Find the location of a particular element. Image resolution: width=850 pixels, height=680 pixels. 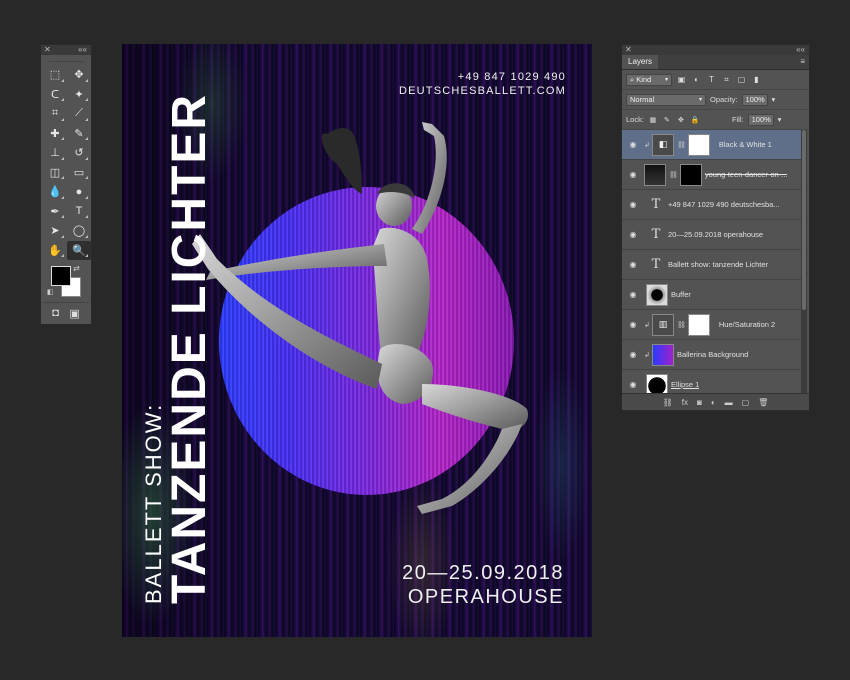

group-folder-icon: ▬ is located at coordinates (729, 402).